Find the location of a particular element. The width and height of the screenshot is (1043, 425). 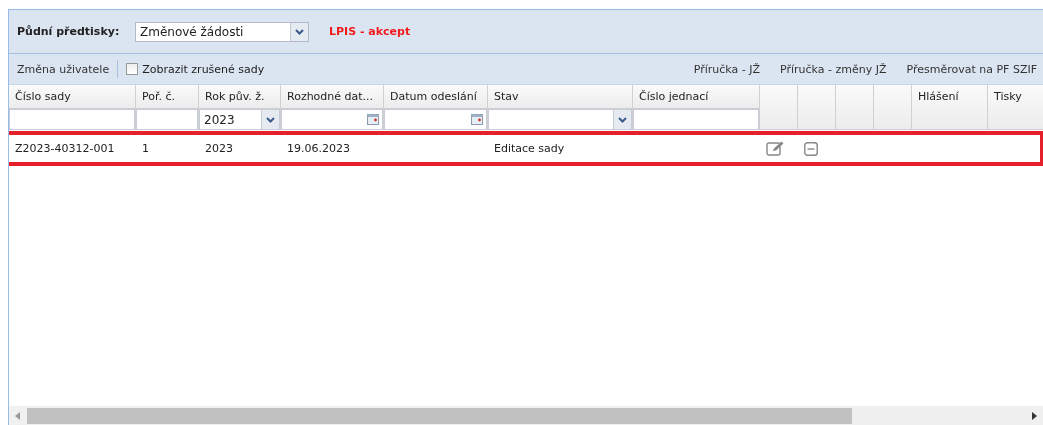

environment-label: LPIS - akcept is located at coordinates (370, 31).